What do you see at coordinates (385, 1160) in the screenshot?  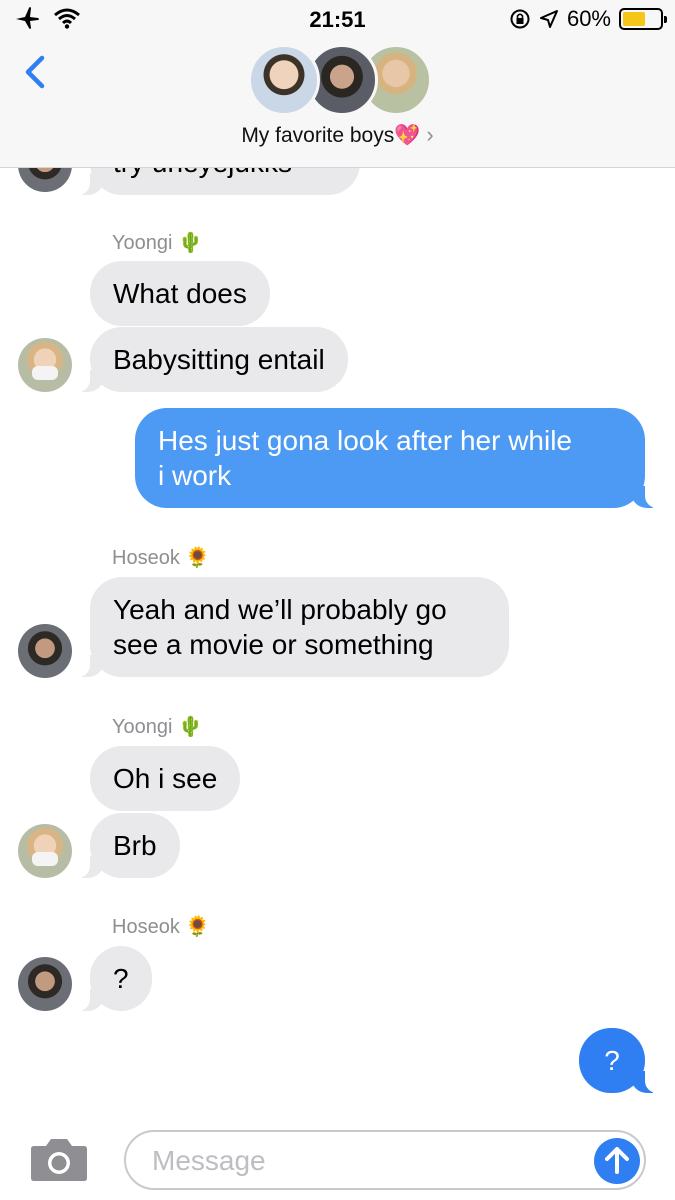 I see `message-input: Message` at bounding box center [385, 1160].